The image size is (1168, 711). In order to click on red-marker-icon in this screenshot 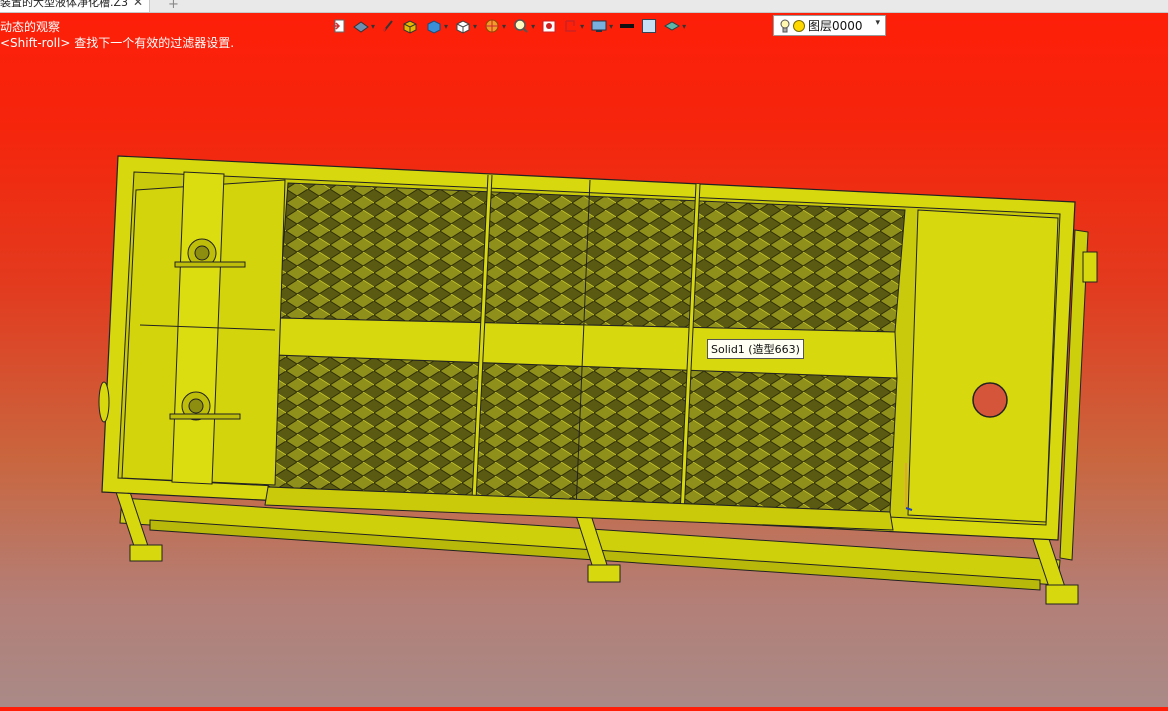, I will do `click(549, 26)`.